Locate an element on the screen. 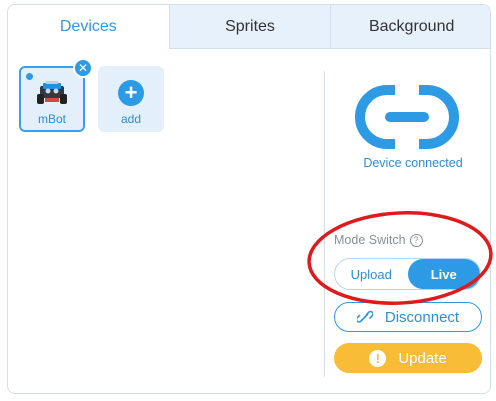 This screenshot has height=401, width=496. mode-switch-label: Mode Switch ? is located at coordinates (378, 240).